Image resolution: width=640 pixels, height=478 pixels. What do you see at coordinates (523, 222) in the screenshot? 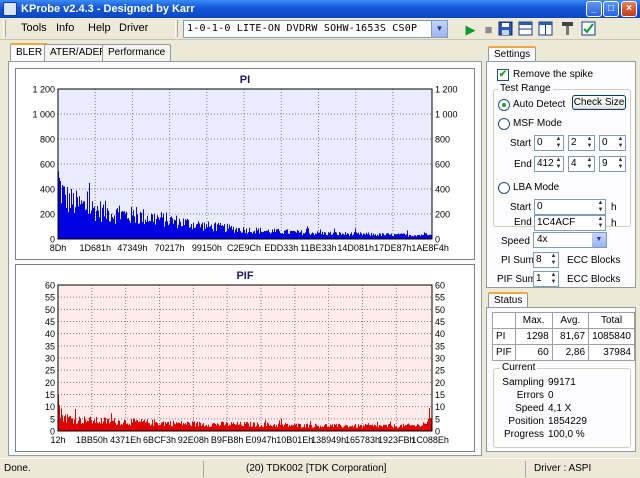
I see `lba-end-label: End` at bounding box center [523, 222].